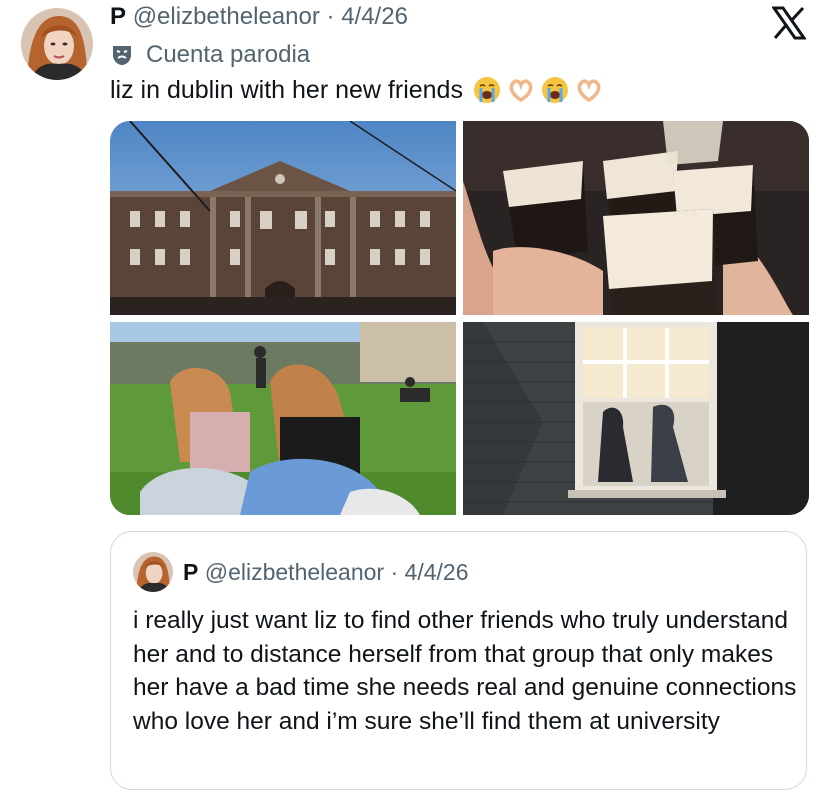  What do you see at coordinates (636, 218) in the screenshot?
I see `photo-pints-cheers` at bounding box center [636, 218].